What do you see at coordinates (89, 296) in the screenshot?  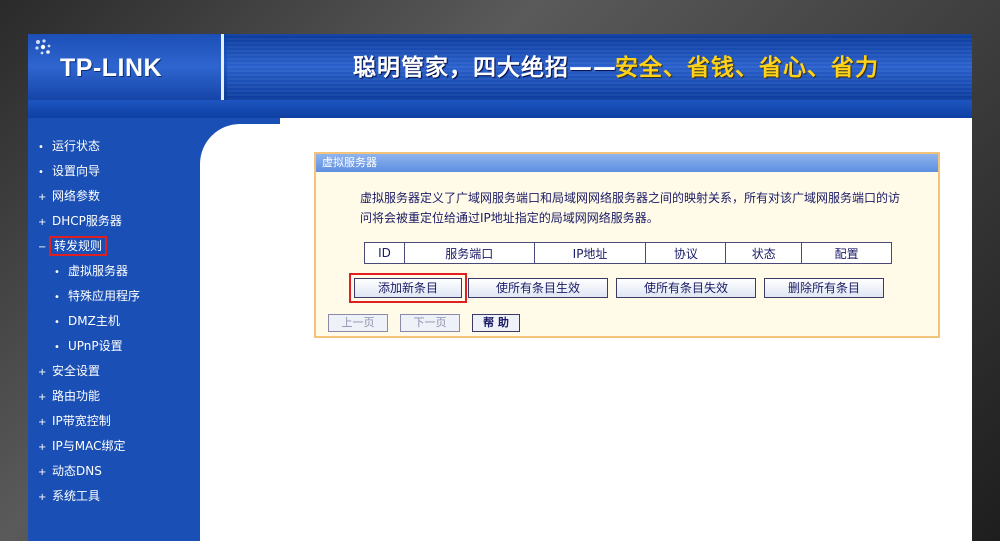 I see `sidebar-item-special-app: • 特殊应用程序` at bounding box center [89, 296].